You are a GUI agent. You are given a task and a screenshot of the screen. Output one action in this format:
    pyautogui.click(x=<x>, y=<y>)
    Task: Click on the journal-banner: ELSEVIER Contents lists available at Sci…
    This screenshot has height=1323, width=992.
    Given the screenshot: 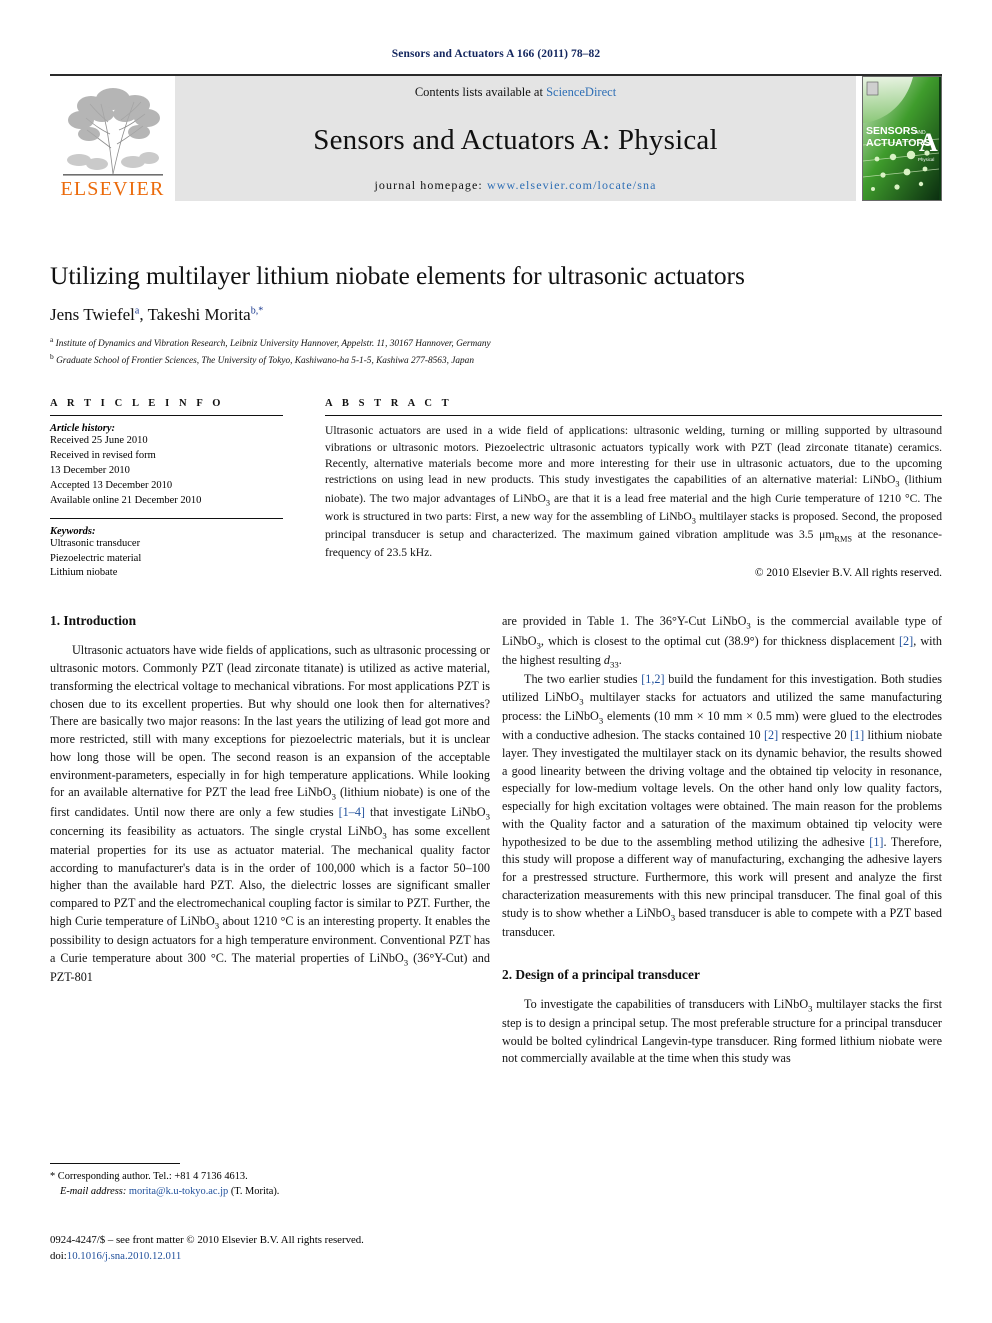 What is the action you would take?
    pyautogui.click(x=496, y=137)
    